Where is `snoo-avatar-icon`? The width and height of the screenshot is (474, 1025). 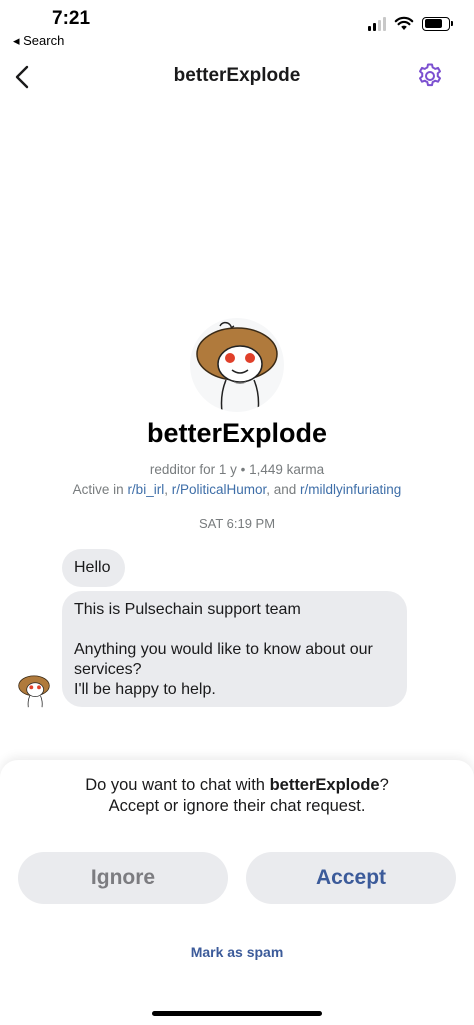
snoo-avatar-icon is located at coordinates (237, 366).